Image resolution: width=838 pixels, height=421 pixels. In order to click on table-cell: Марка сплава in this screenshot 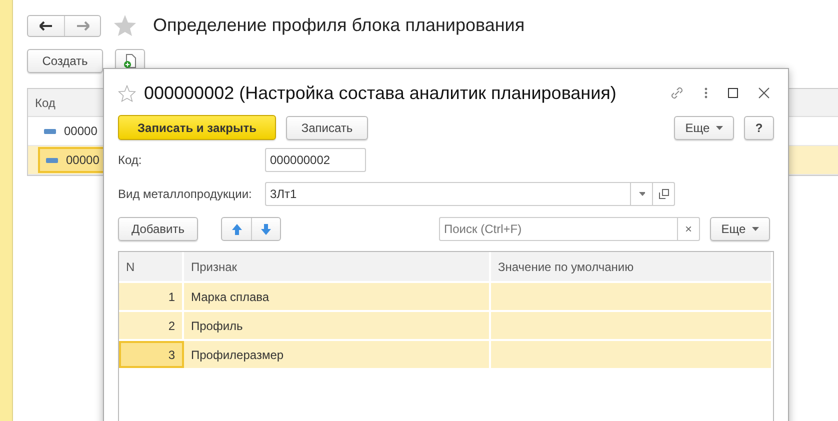, I will do `click(337, 296)`.